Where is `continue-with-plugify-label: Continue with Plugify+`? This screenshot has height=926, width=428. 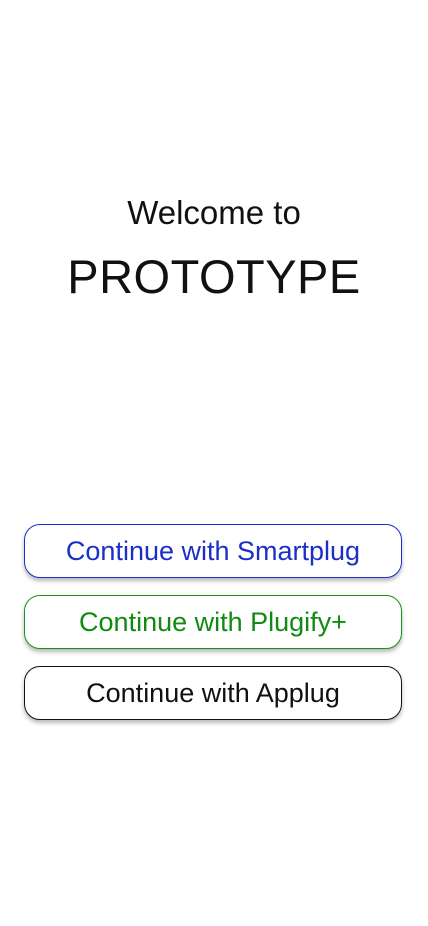
continue-with-plugify-label: Continue with Plugify+ is located at coordinates (213, 622).